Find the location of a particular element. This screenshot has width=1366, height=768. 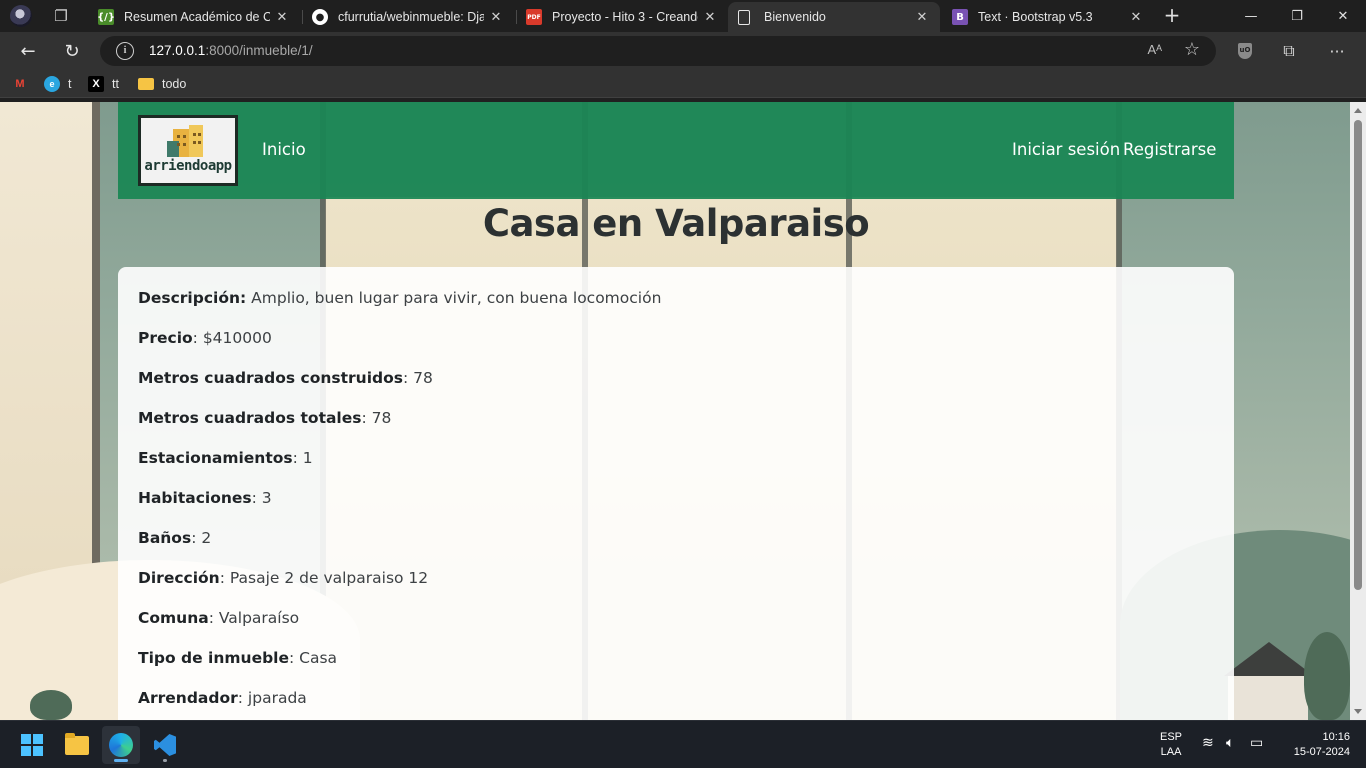

profile-button is located at coordinates (21, 16).